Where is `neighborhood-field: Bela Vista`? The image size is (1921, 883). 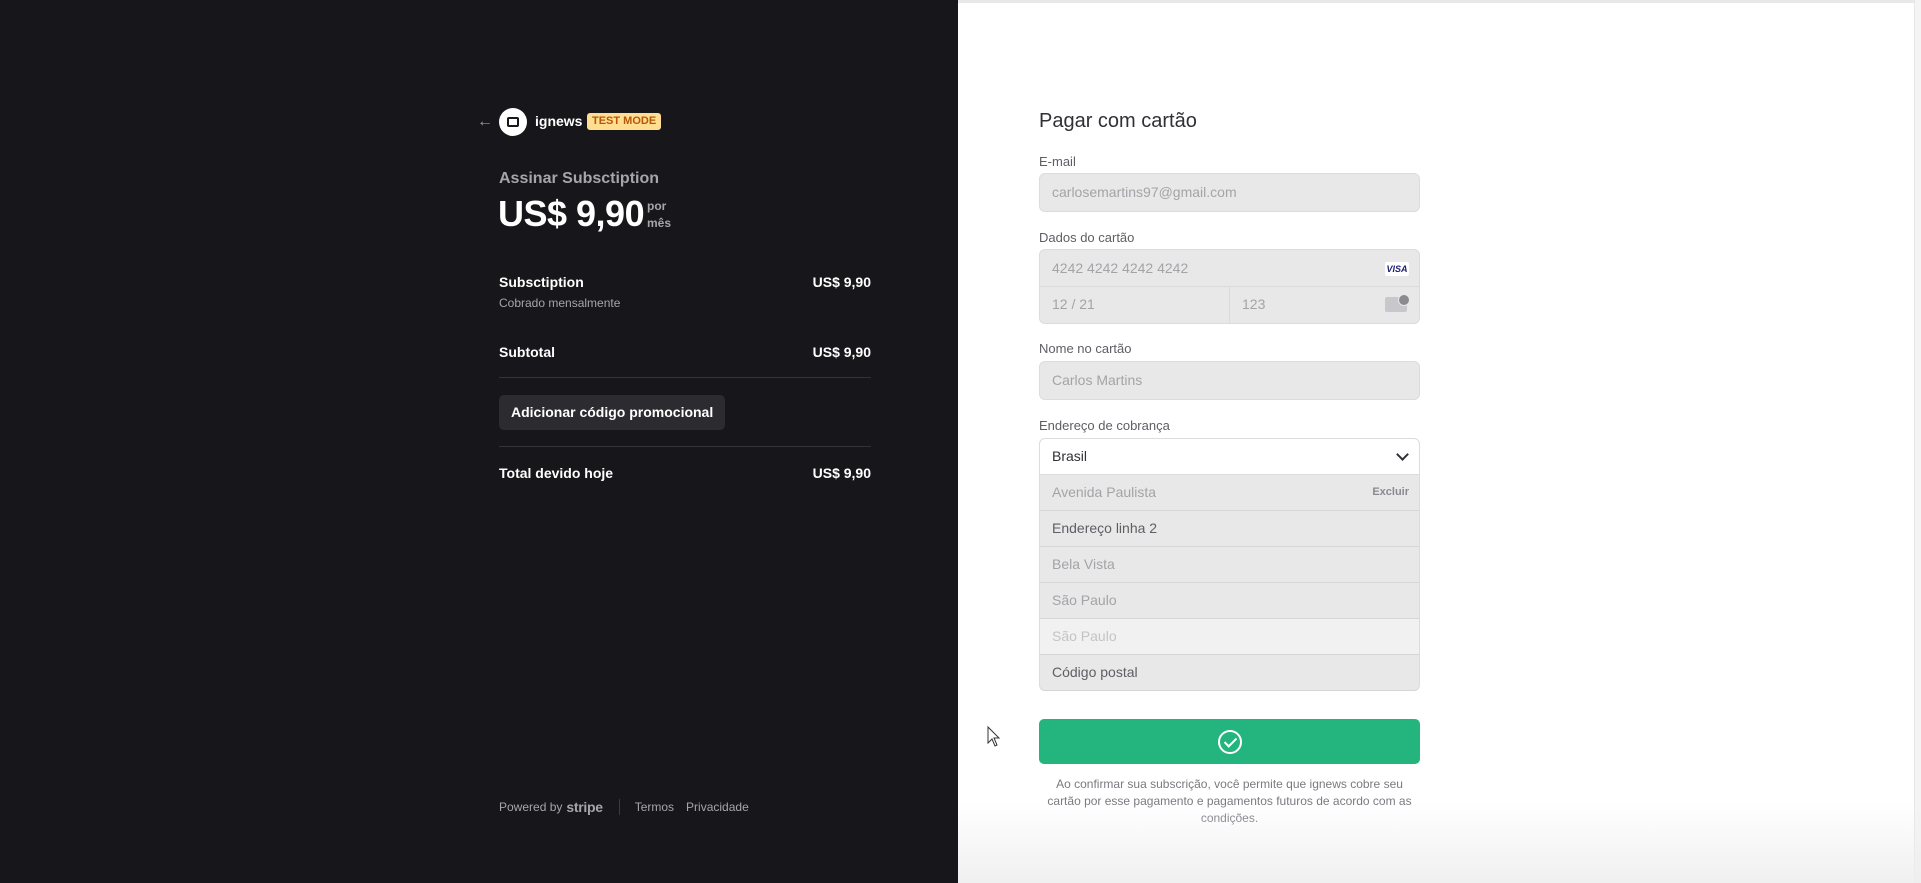
neighborhood-field: Bela Vista is located at coordinates (1229, 565).